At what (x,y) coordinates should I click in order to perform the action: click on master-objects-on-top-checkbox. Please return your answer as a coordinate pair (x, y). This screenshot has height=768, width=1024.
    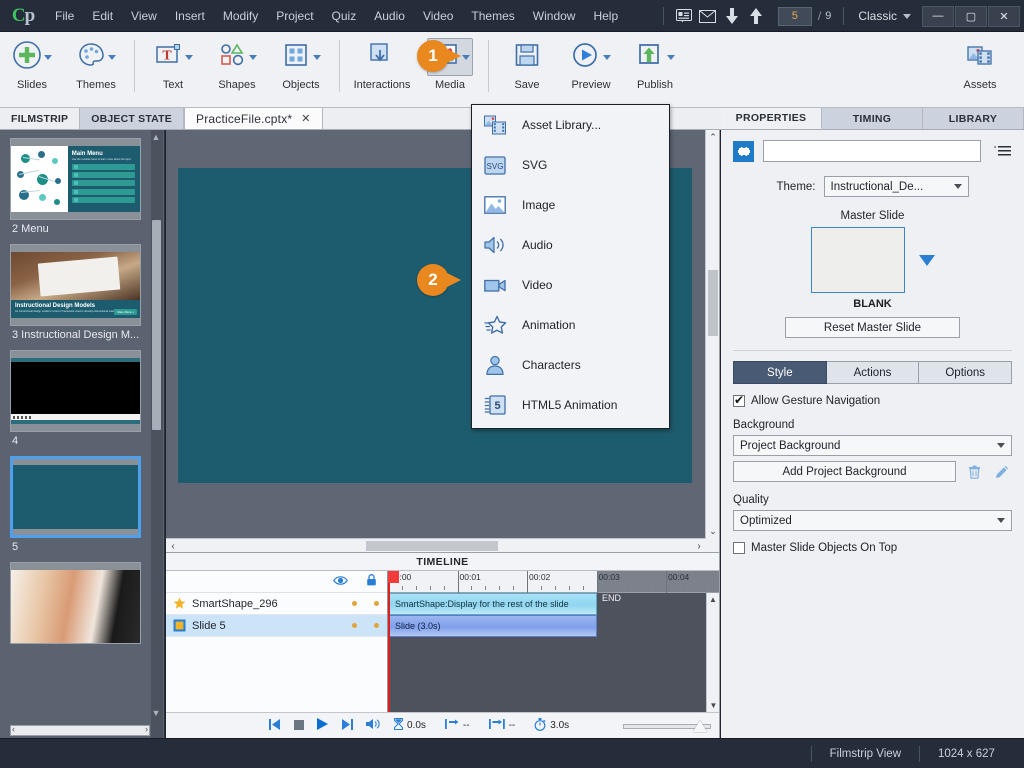
    Looking at the image, I should click on (739, 548).